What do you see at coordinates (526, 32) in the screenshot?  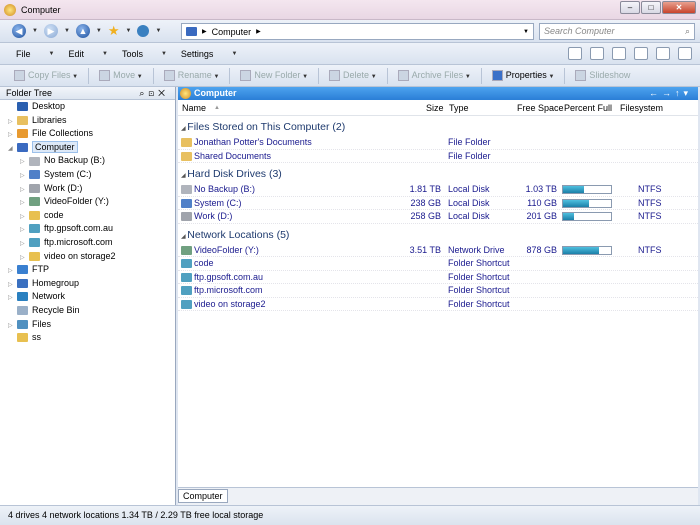 I see `address-dropdown: ▼` at bounding box center [526, 32].